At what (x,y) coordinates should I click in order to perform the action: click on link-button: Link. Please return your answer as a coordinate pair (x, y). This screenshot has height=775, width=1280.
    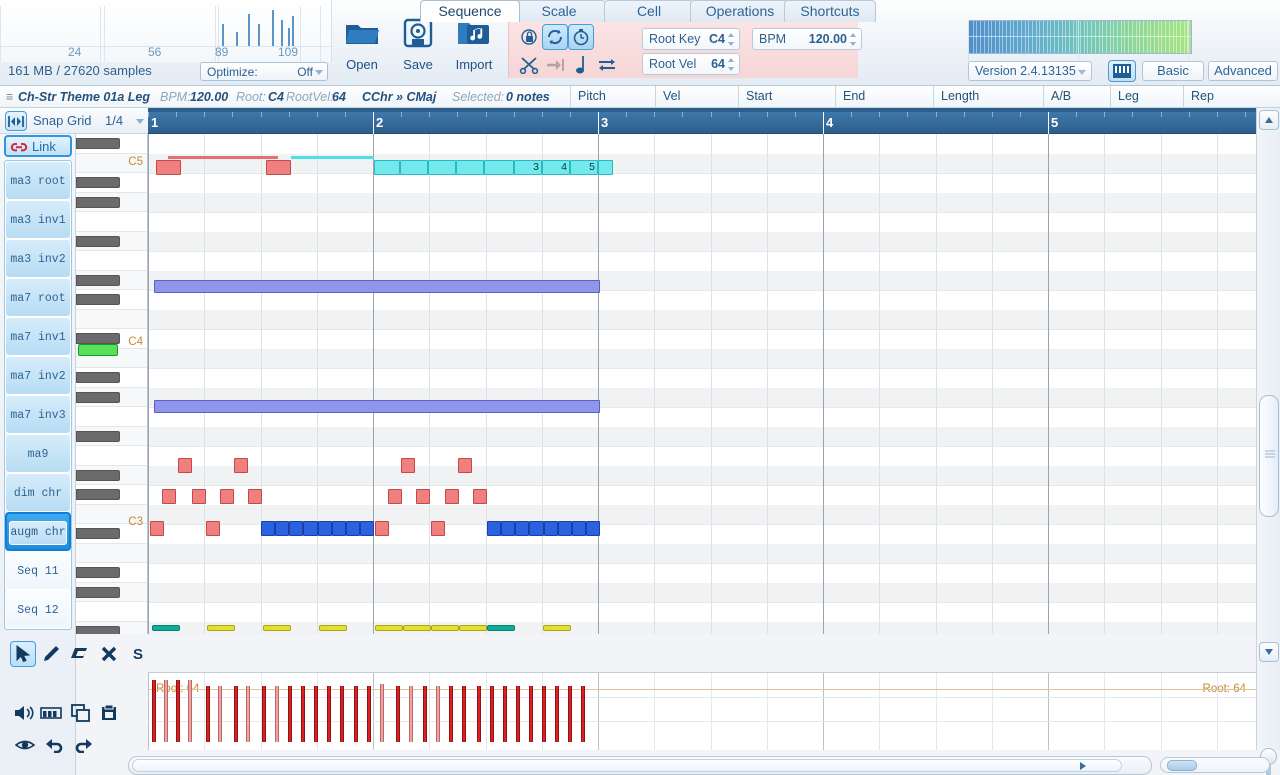
    Looking at the image, I should click on (38, 146).